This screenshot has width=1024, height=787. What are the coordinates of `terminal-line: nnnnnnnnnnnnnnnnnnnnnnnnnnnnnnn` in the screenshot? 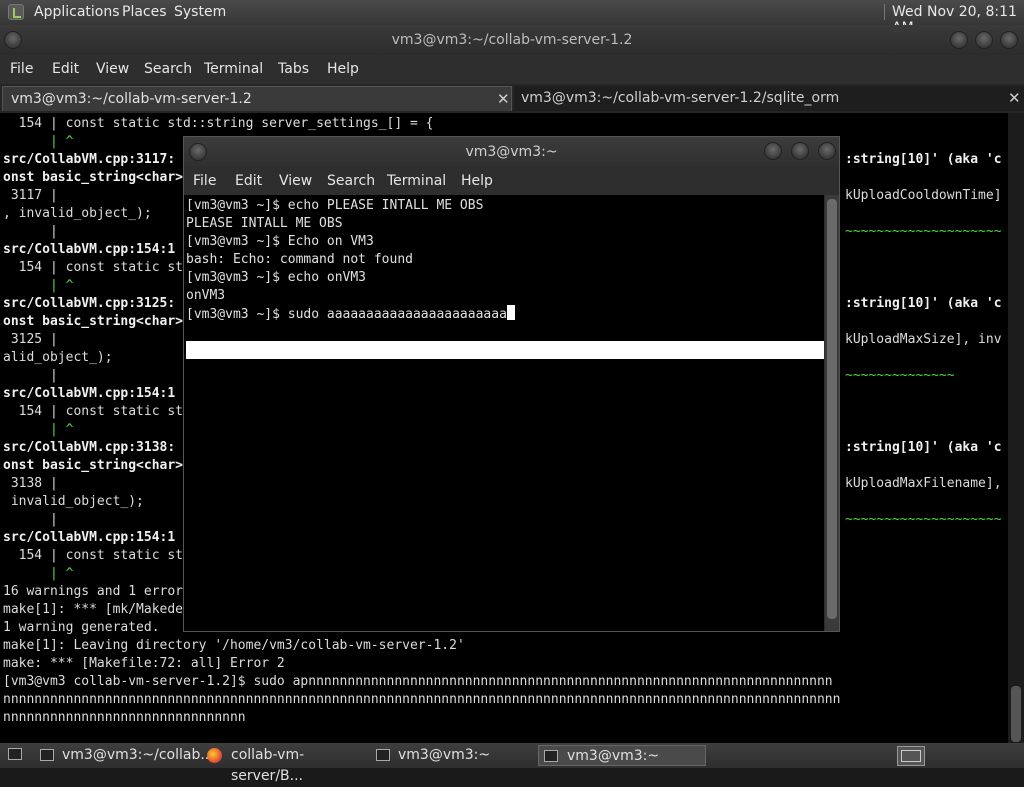 It's located at (124, 717).